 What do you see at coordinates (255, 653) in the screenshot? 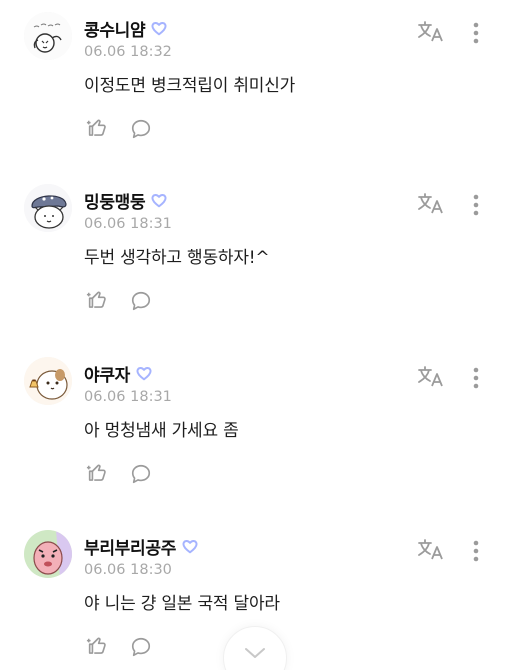
I see `chevron-down-icon` at bounding box center [255, 653].